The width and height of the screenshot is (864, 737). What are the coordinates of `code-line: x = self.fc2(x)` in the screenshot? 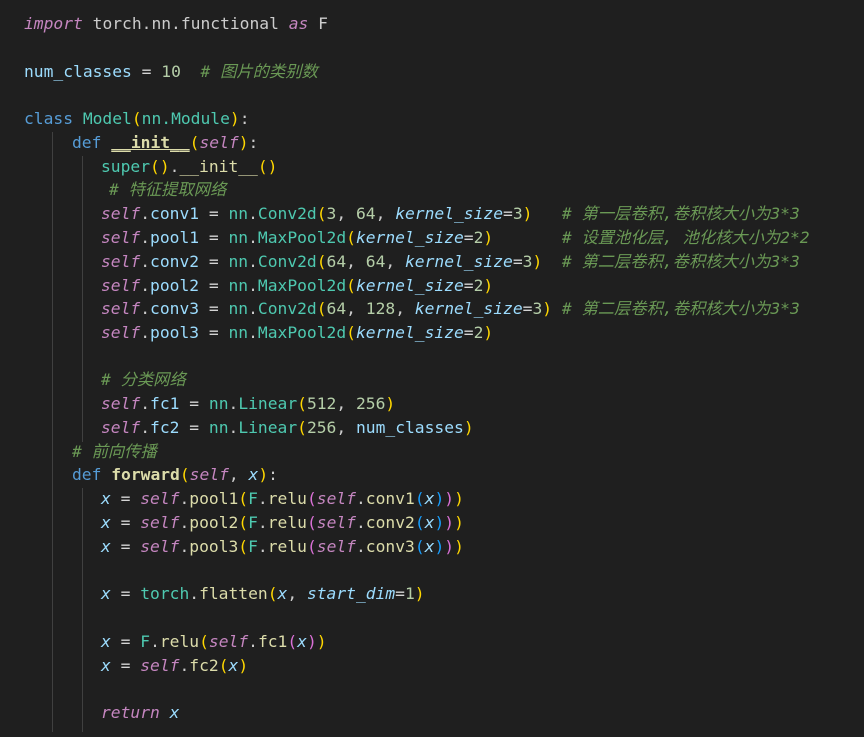 It's located at (175, 665).